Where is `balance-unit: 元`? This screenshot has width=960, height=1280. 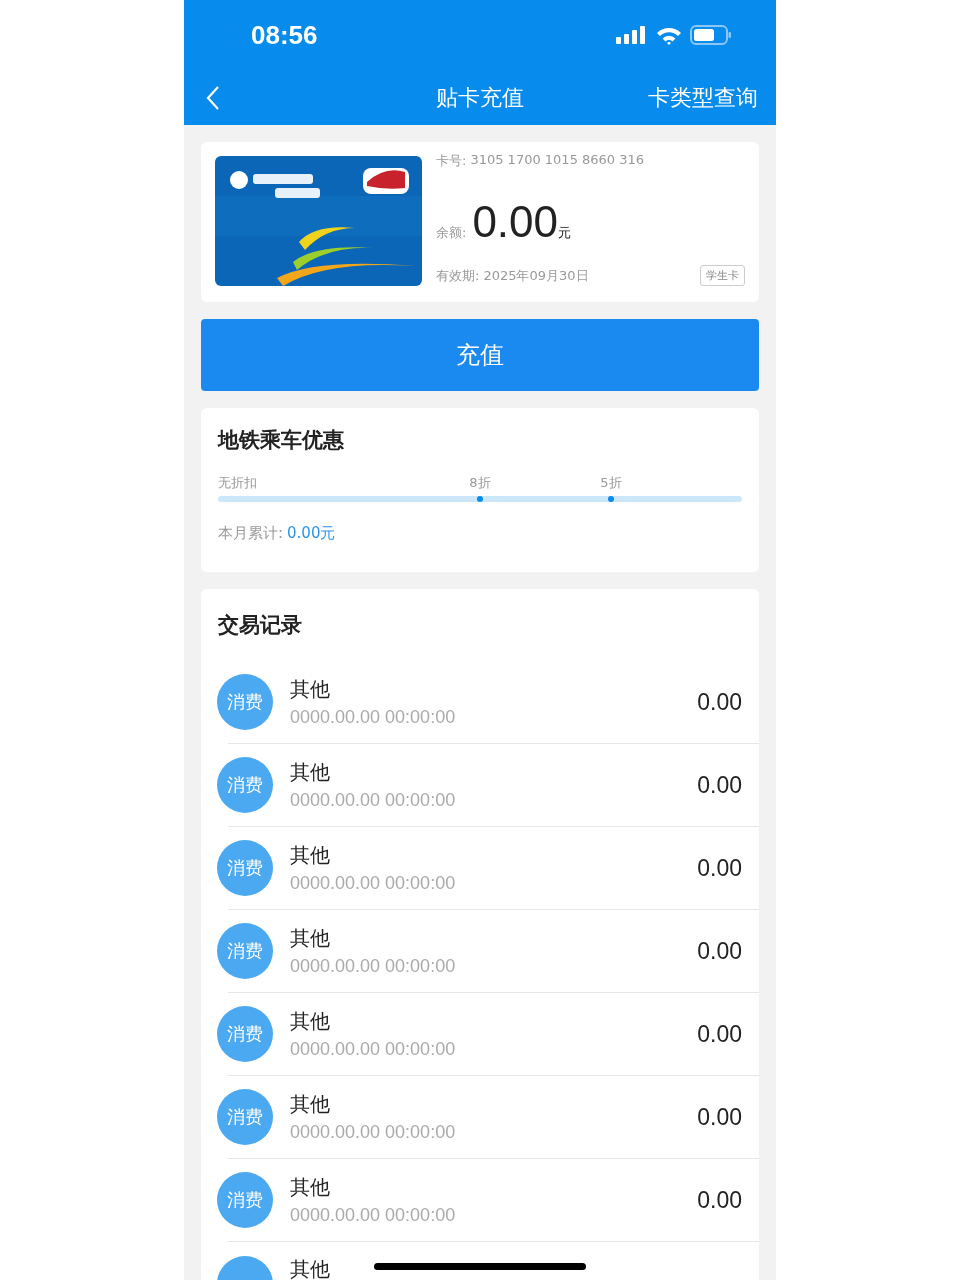 balance-unit: 元 is located at coordinates (565, 233).